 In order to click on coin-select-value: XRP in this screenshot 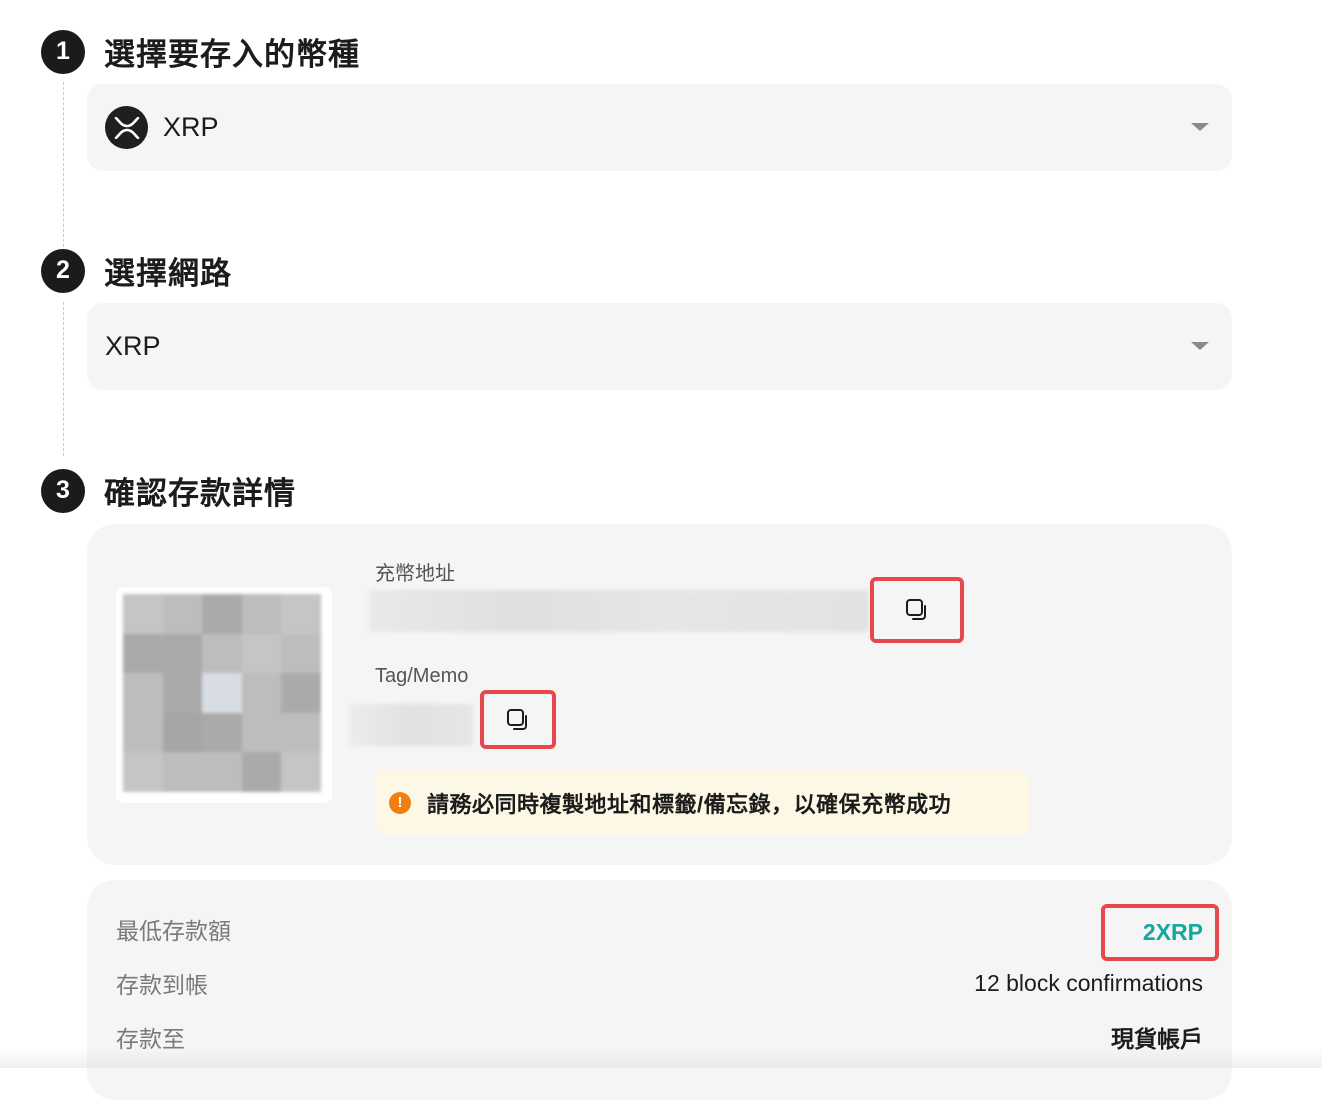, I will do `click(191, 127)`.